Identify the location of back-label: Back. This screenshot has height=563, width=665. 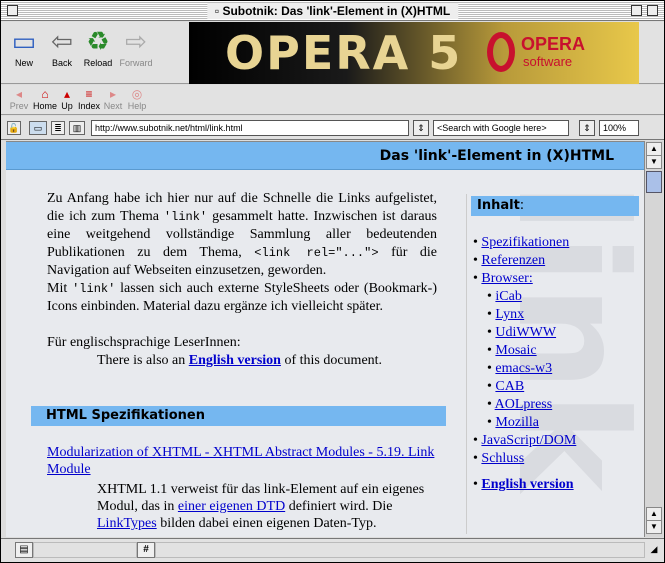
(61, 63).